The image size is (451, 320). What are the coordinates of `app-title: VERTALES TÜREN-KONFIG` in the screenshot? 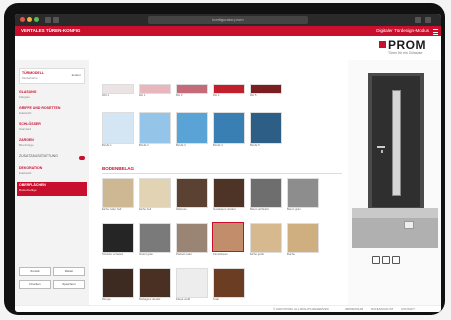 It's located at (51, 30).